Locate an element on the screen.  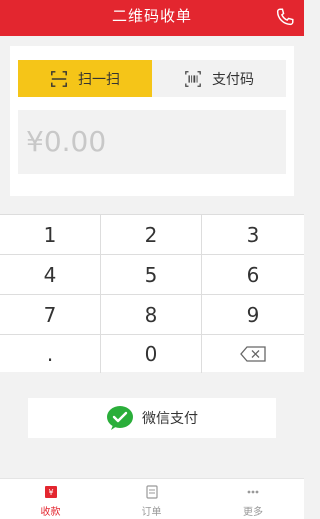
backspace-key is located at coordinates (253, 354).